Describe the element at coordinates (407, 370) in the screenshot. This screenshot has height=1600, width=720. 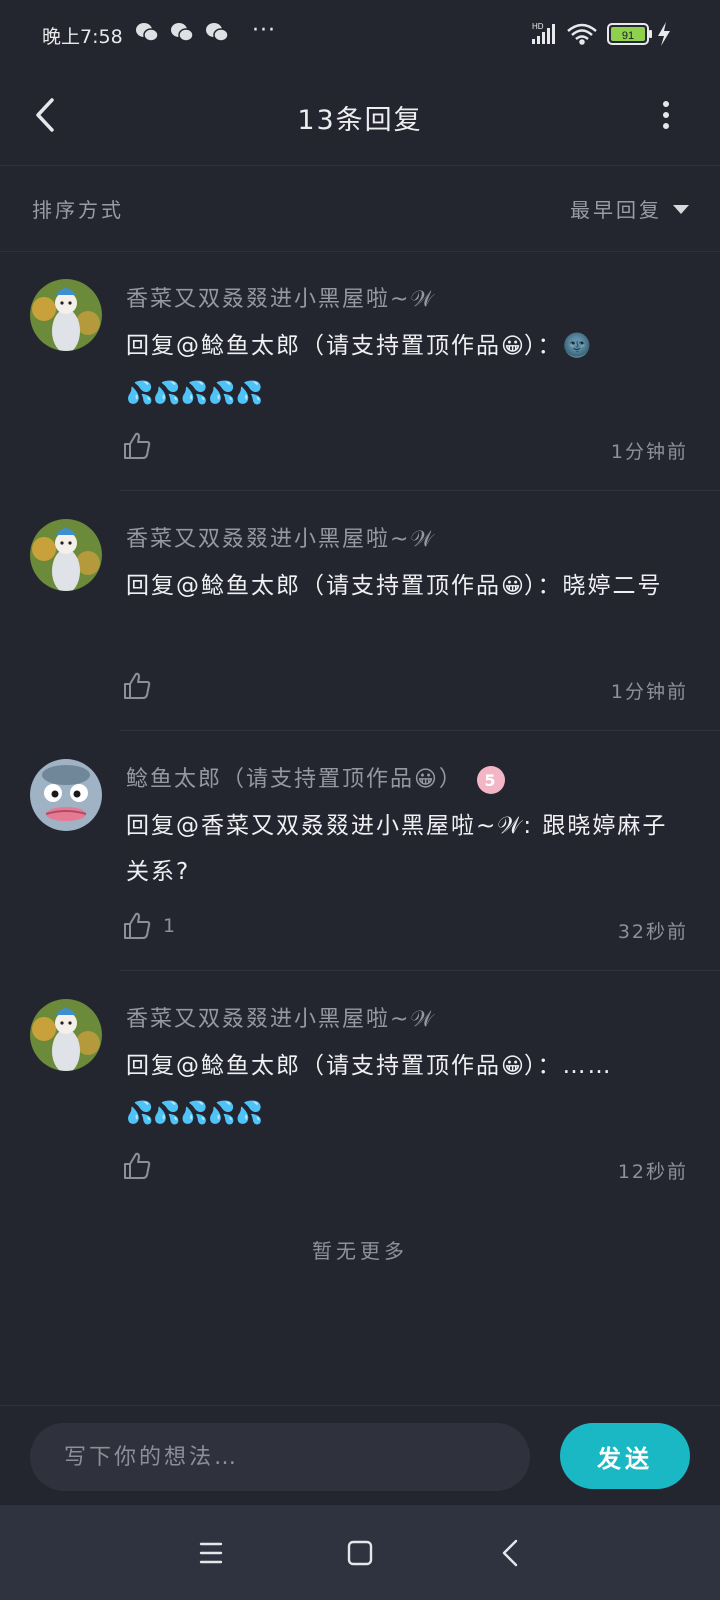
I see `comment-text: 回复@鲶鱼太郎（请支持置顶作品😀）：🌚 💦💦💦💦💦` at that location.